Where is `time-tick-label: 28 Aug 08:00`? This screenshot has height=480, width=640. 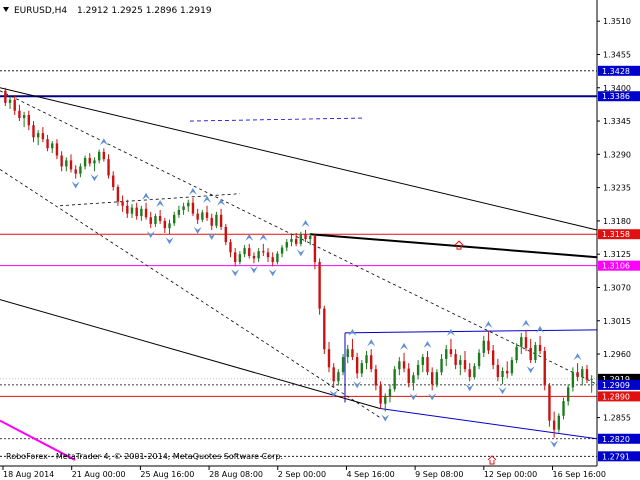 time-tick-label: 28 Aug 08:00 is located at coordinates (236, 474).